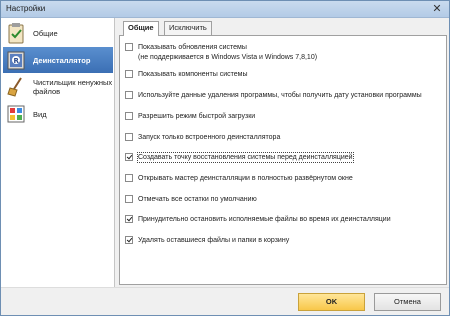 Image resolution: width=450 pixels, height=316 pixels. I want to click on uninstaller-icon: R, so click(16, 60).